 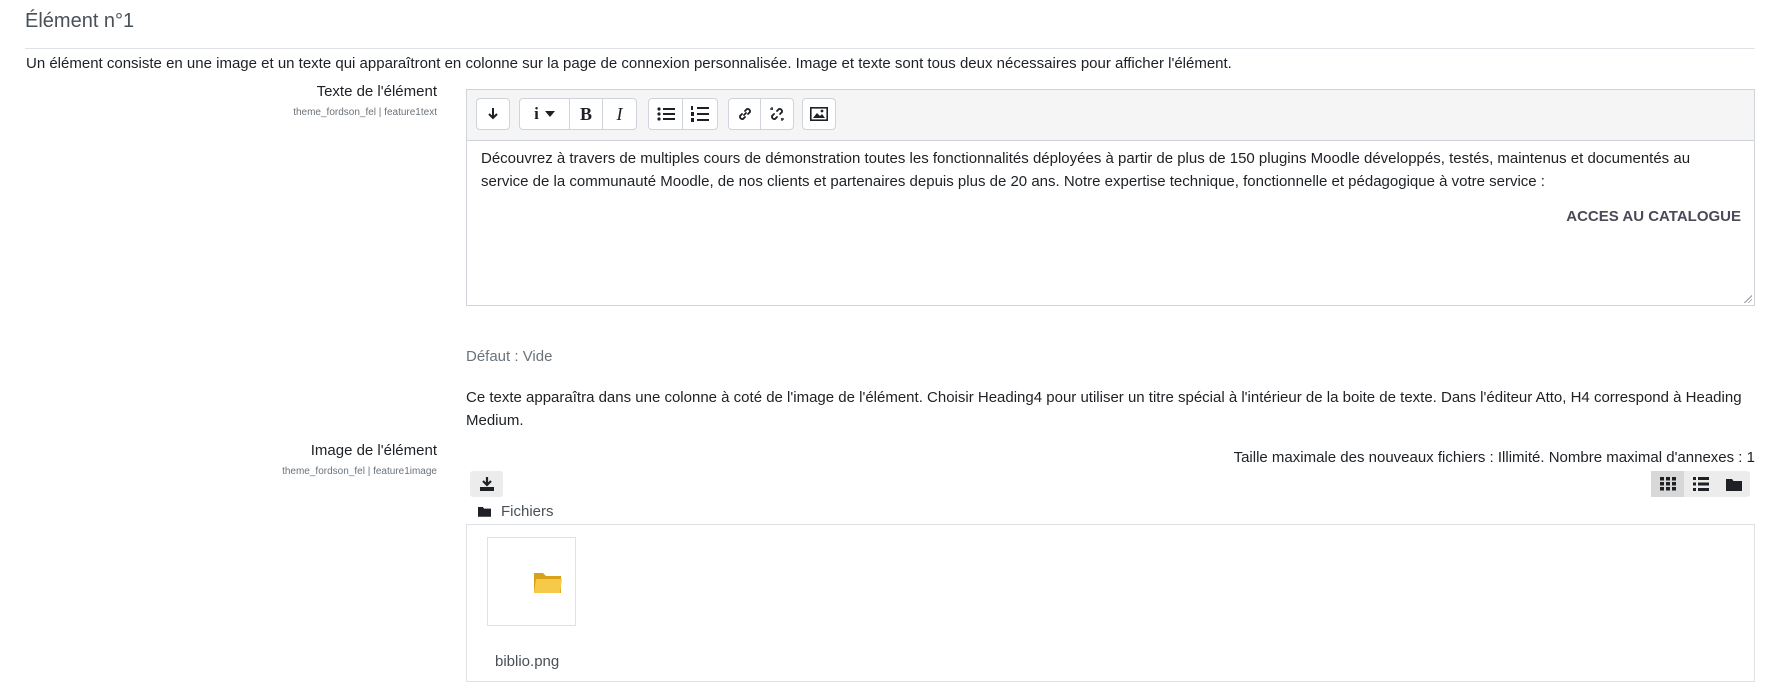 I want to click on image-icon, so click(x=819, y=114).